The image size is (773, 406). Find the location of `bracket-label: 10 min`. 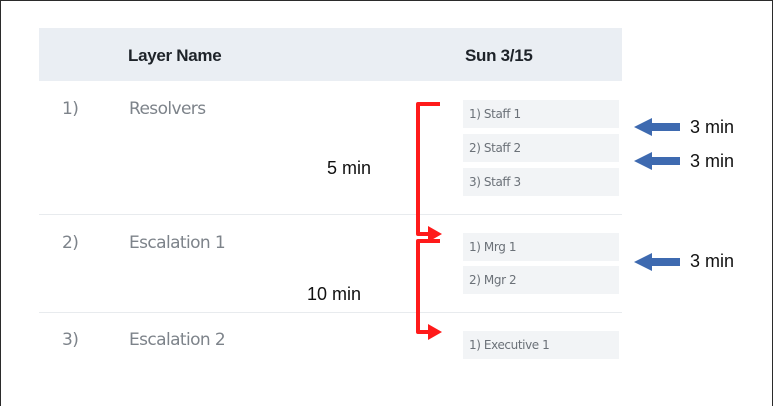

bracket-label: 10 min is located at coordinates (334, 294).